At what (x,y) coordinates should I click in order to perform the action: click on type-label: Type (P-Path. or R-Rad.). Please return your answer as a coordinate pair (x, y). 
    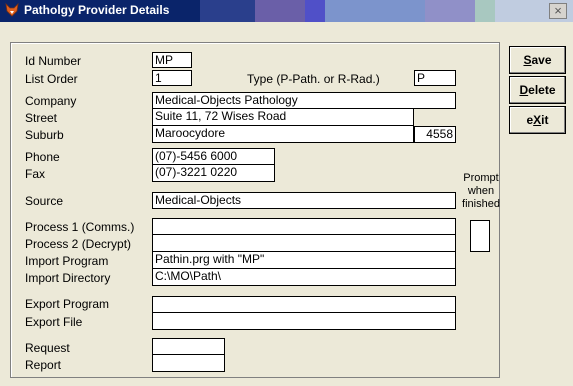
    Looking at the image, I should click on (313, 79).